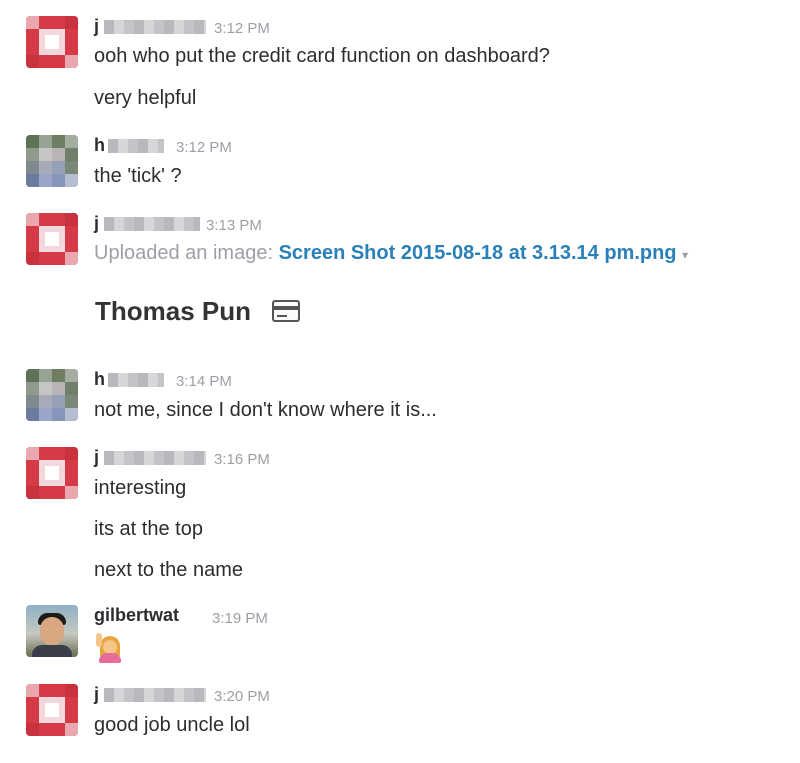 Image resolution: width=800 pixels, height=763 pixels. Describe the element at coordinates (242, 696) in the screenshot. I see `timestamp: 3:20 PM` at that location.